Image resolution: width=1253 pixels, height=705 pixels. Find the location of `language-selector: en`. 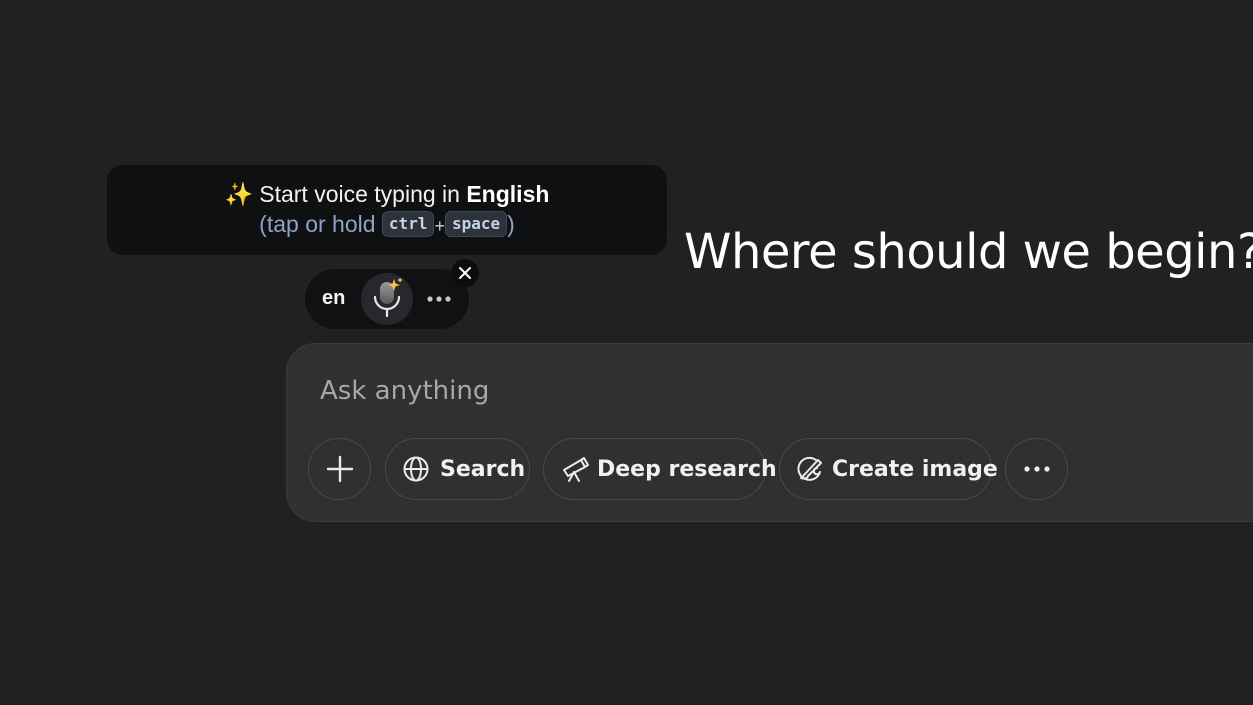

language-selector: en is located at coordinates (333, 298).